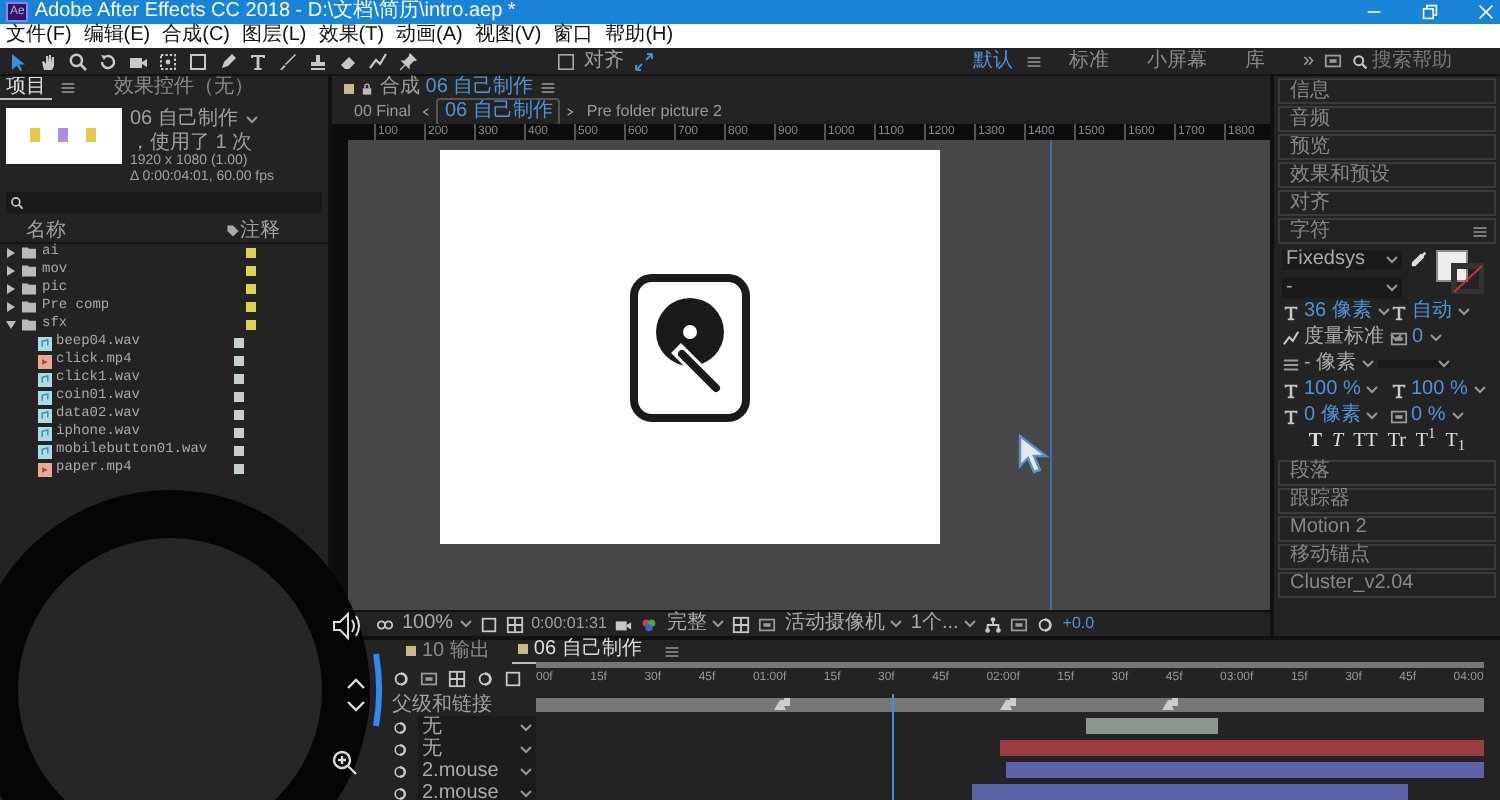 This screenshot has height=800, width=1500. Describe the element at coordinates (1430, 12) in the screenshot. I see `restore-icon` at that location.